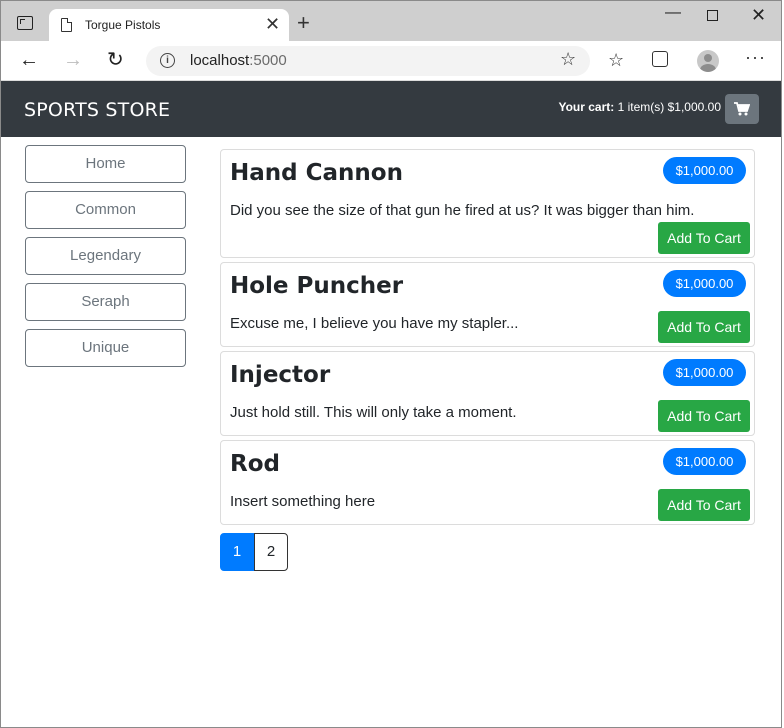  Describe the element at coordinates (25, 23) in the screenshot. I see `tab-actions-icon` at that location.